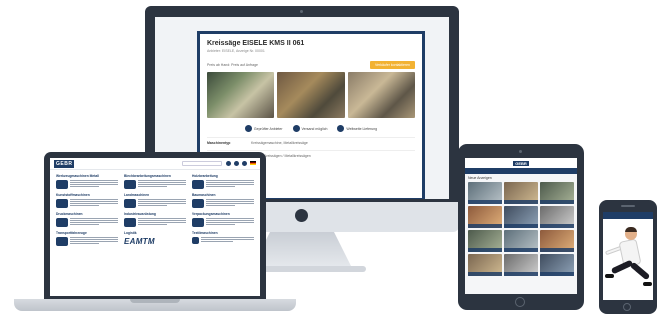 The height and width of the screenshot is (317, 657). Describe the element at coordinates (248, 128) in the screenshot. I see `shield-icon` at that location.